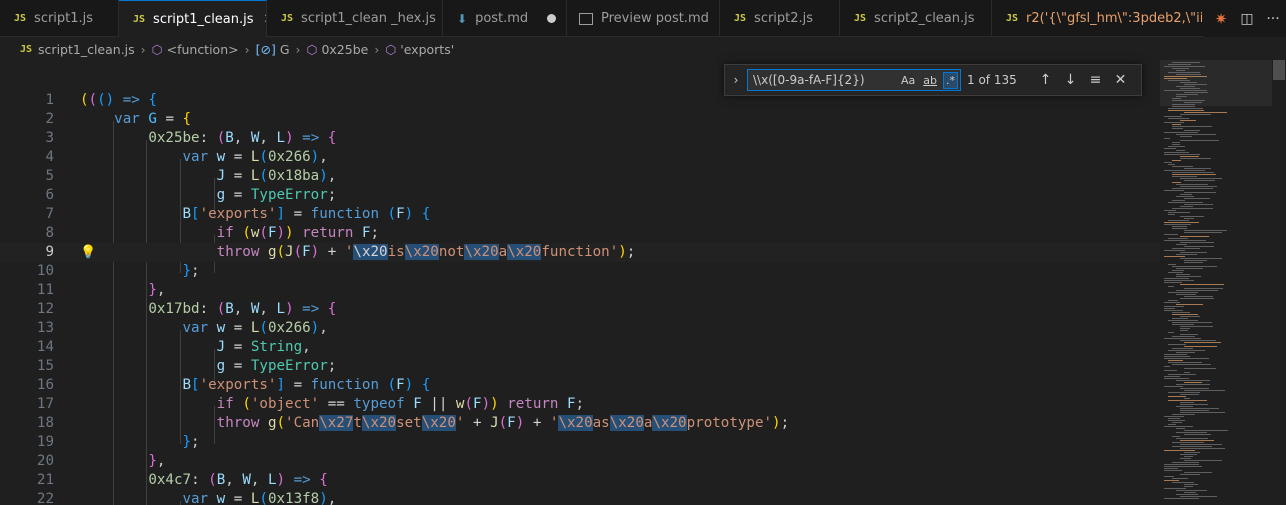  I want to click on tab-script1: JS script1.js, so click(59, 18).